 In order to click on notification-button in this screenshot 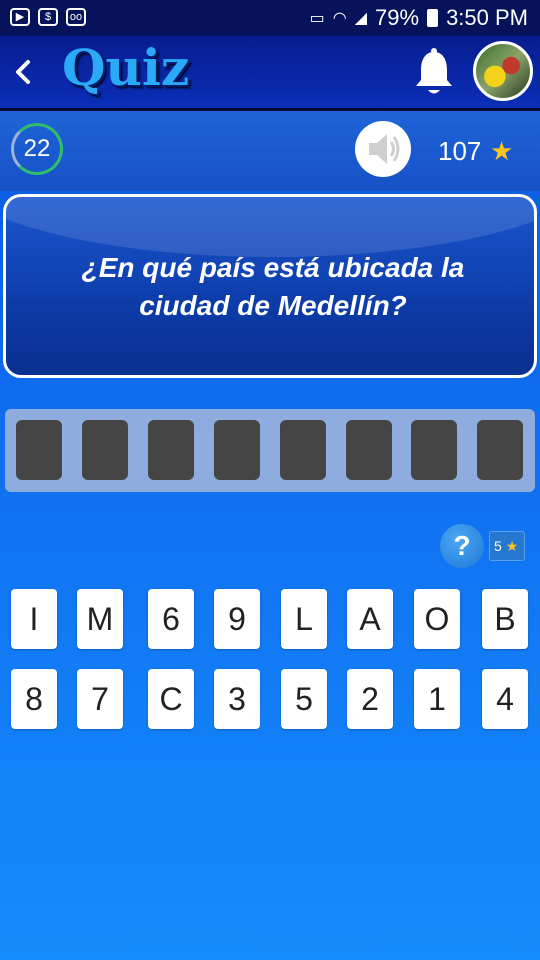, I will do `click(434, 73)`.